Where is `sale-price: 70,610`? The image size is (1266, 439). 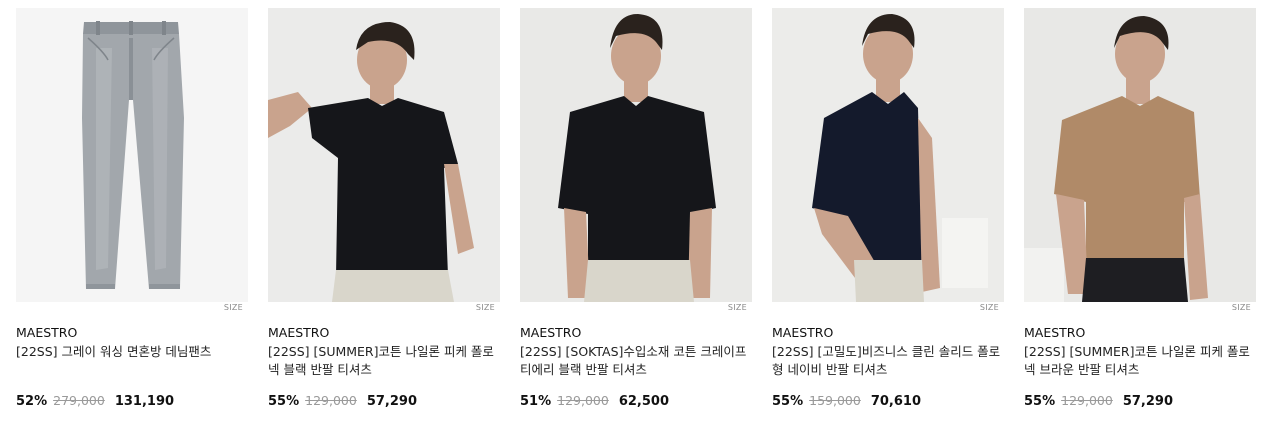
sale-price: 70,610 is located at coordinates (895, 401).